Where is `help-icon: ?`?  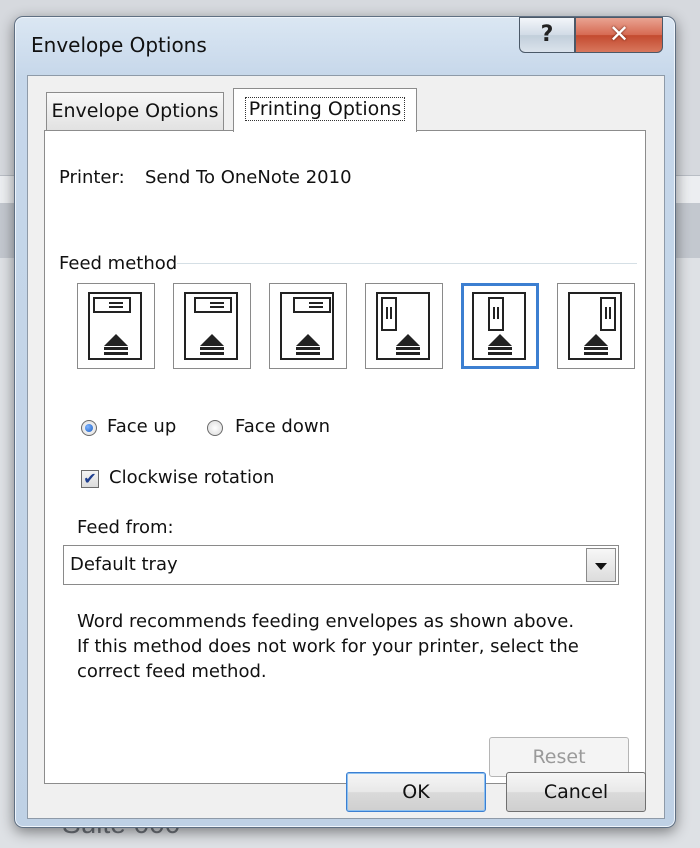
help-icon: ? is located at coordinates (547, 34).